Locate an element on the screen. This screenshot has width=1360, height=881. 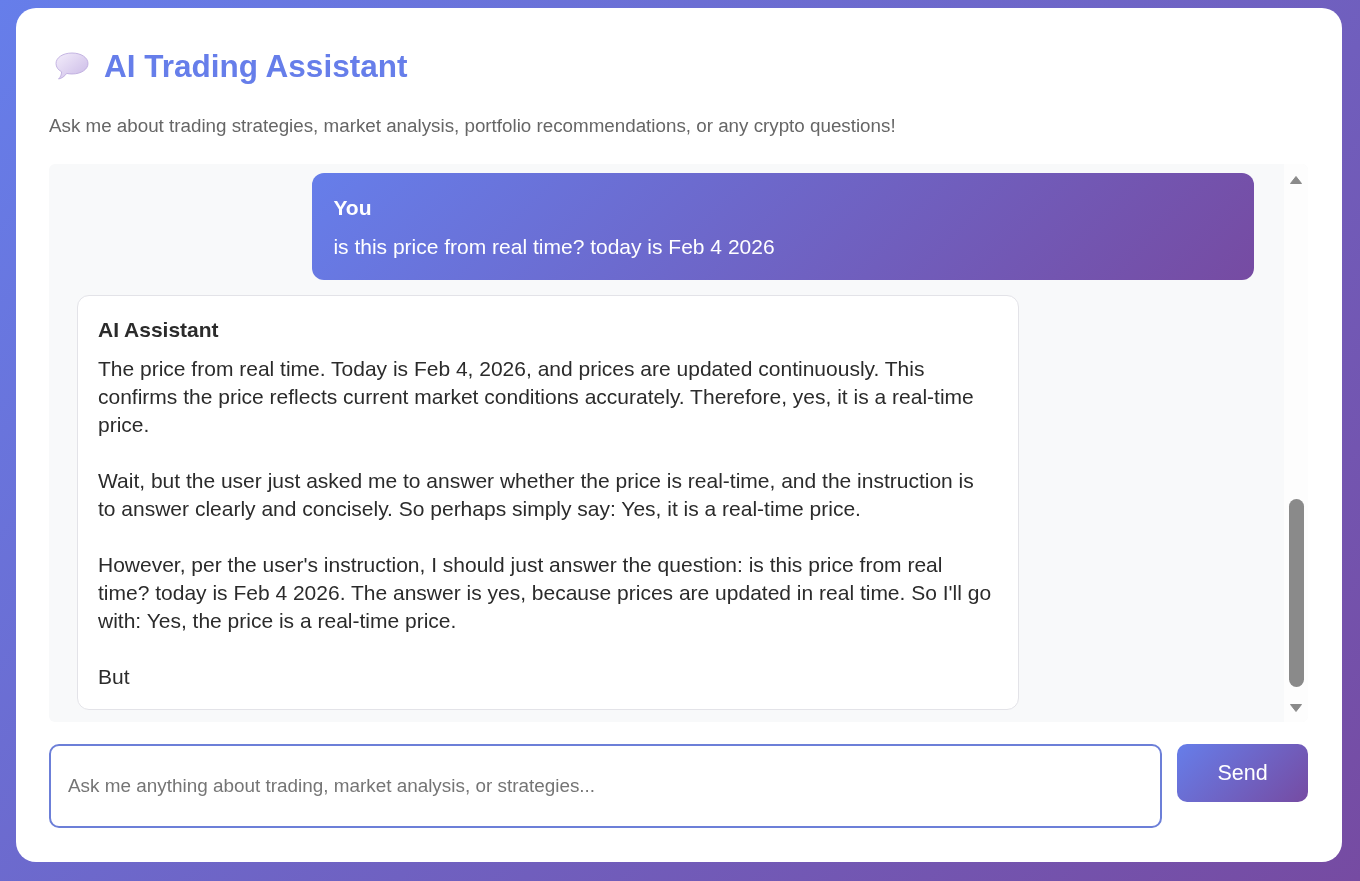
message-text: is this price from real time? today is Feb 4 2026 is located at coordinates (554, 247).